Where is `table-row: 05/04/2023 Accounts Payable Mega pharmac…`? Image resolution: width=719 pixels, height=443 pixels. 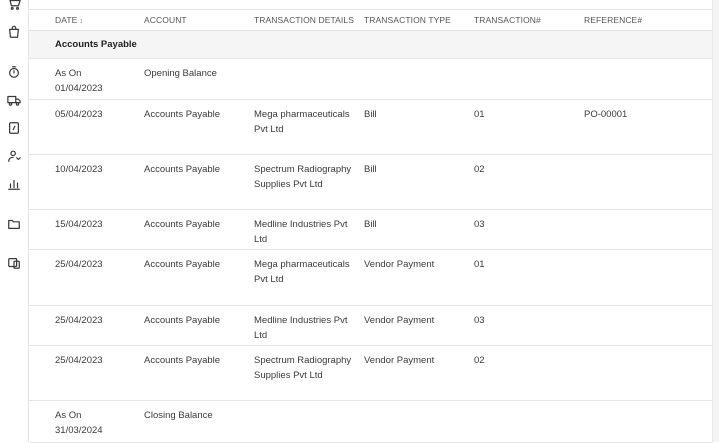
table-row: 05/04/2023 Accounts Payable Mega pharmac… is located at coordinates (370, 127).